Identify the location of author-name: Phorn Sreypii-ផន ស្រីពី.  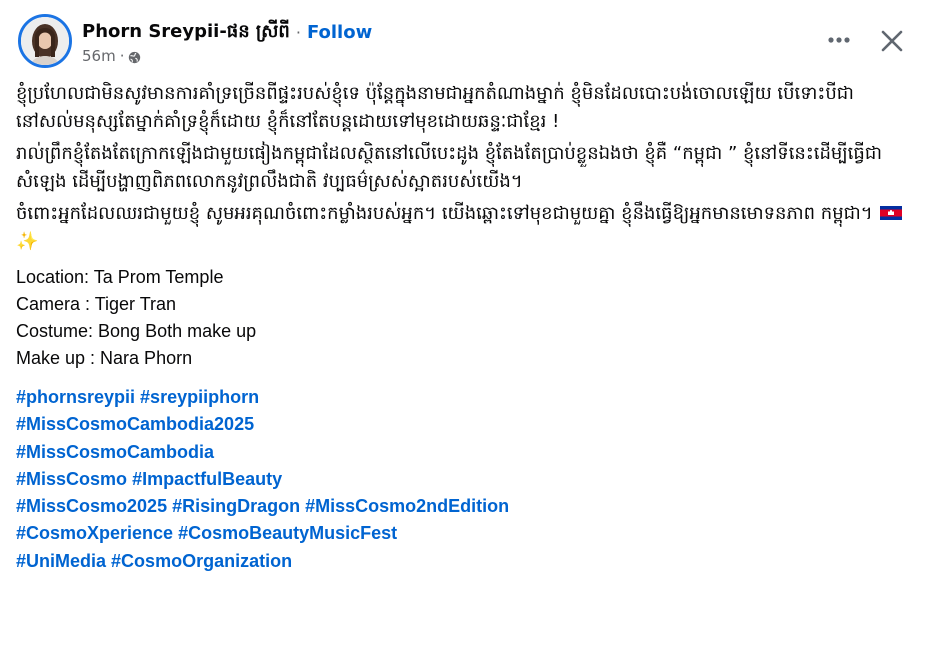
(186, 32).